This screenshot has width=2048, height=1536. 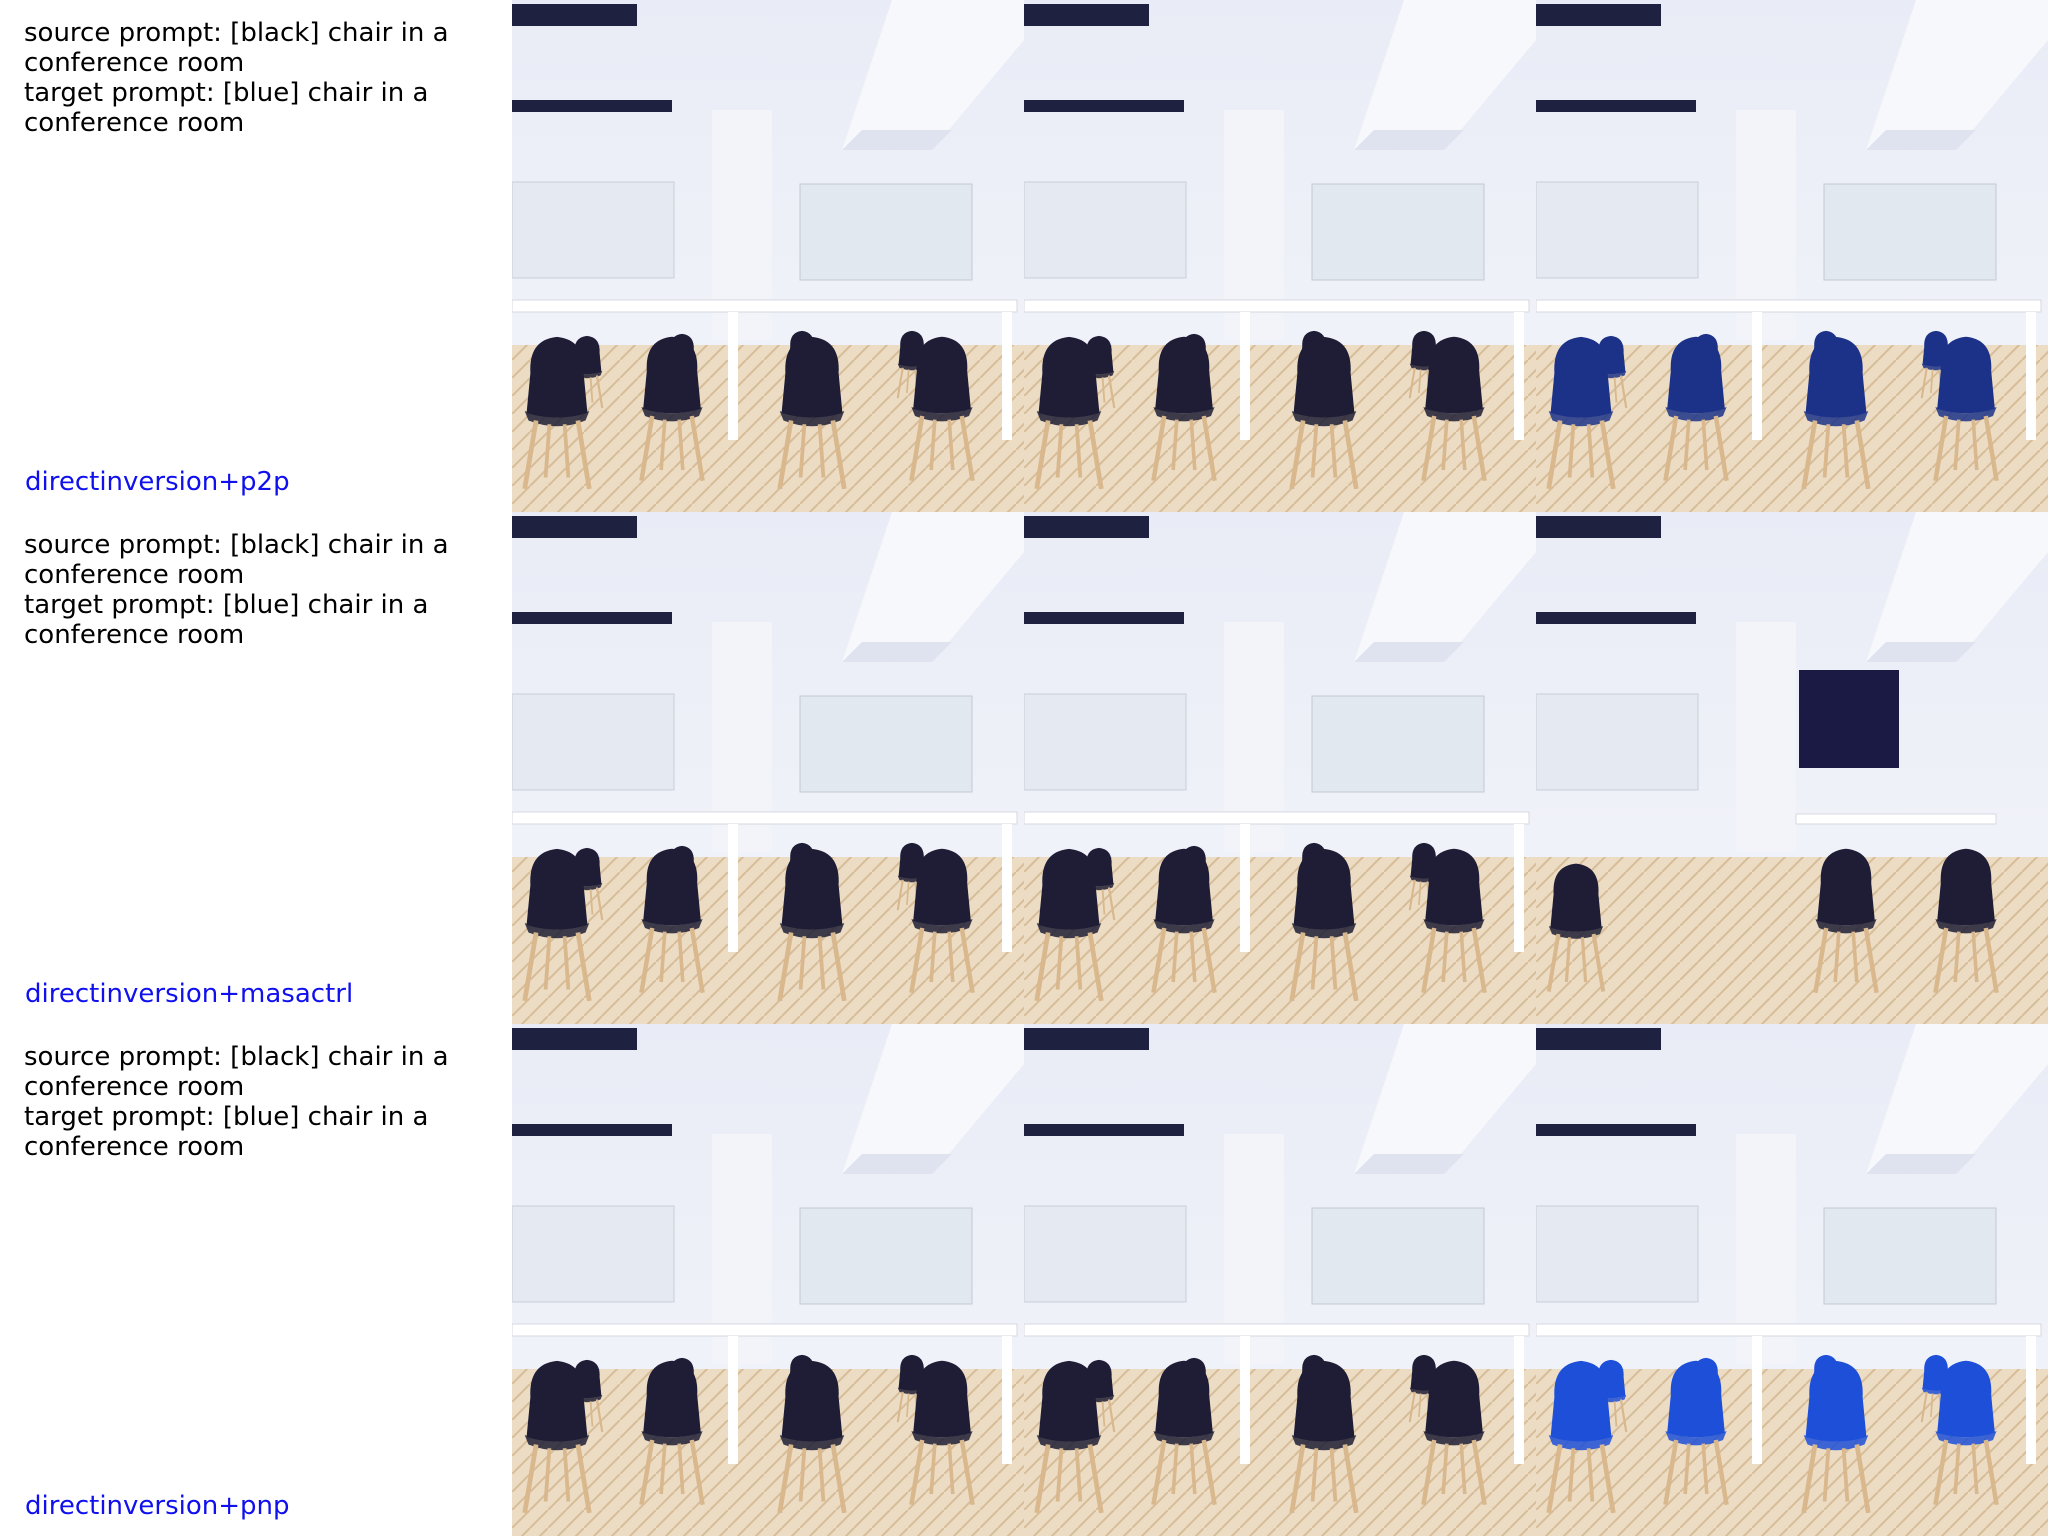 I want to click on method-label: directinversion+pnp, so click(x=157, y=1506).